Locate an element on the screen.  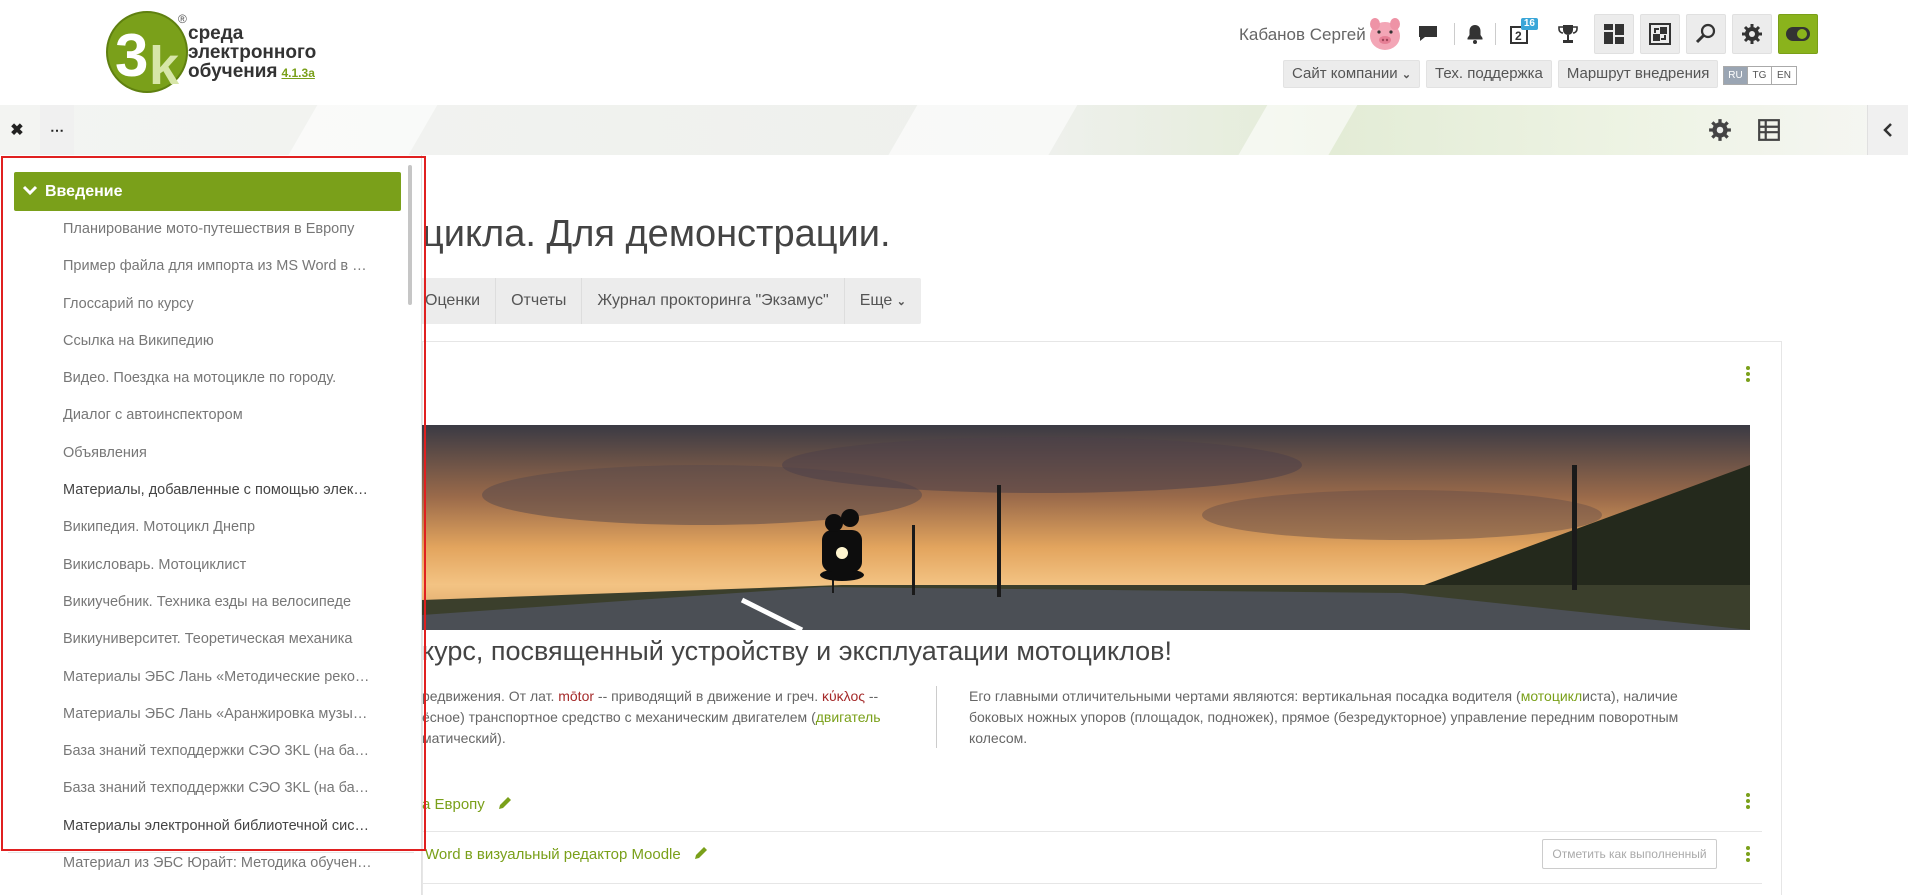
user-name: Кабанов Сергей is located at coordinates (1302, 35).